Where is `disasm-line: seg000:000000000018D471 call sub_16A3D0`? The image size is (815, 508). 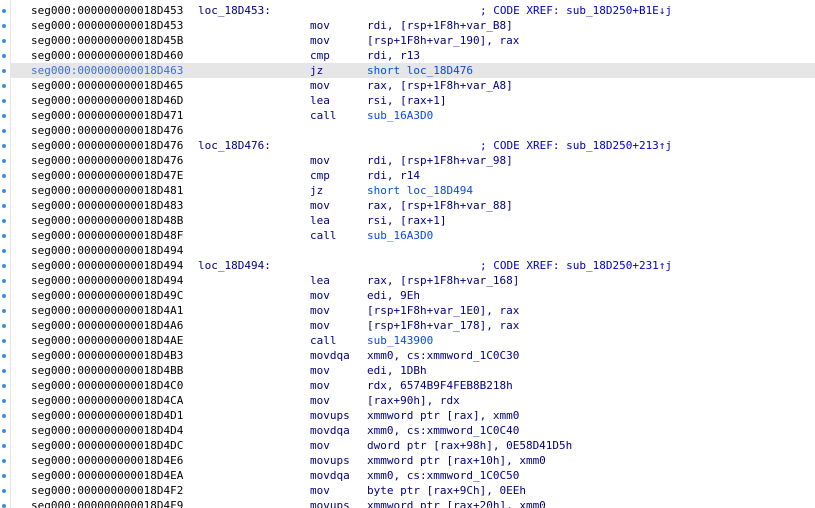
disasm-line: seg000:000000000018D471 call sub_16A3D0 is located at coordinates (413, 115).